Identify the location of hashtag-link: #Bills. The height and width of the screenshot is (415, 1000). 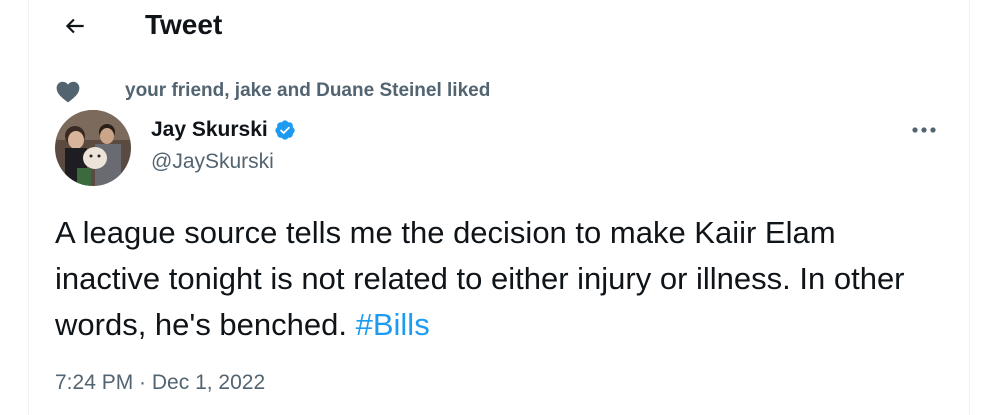
(393, 324).